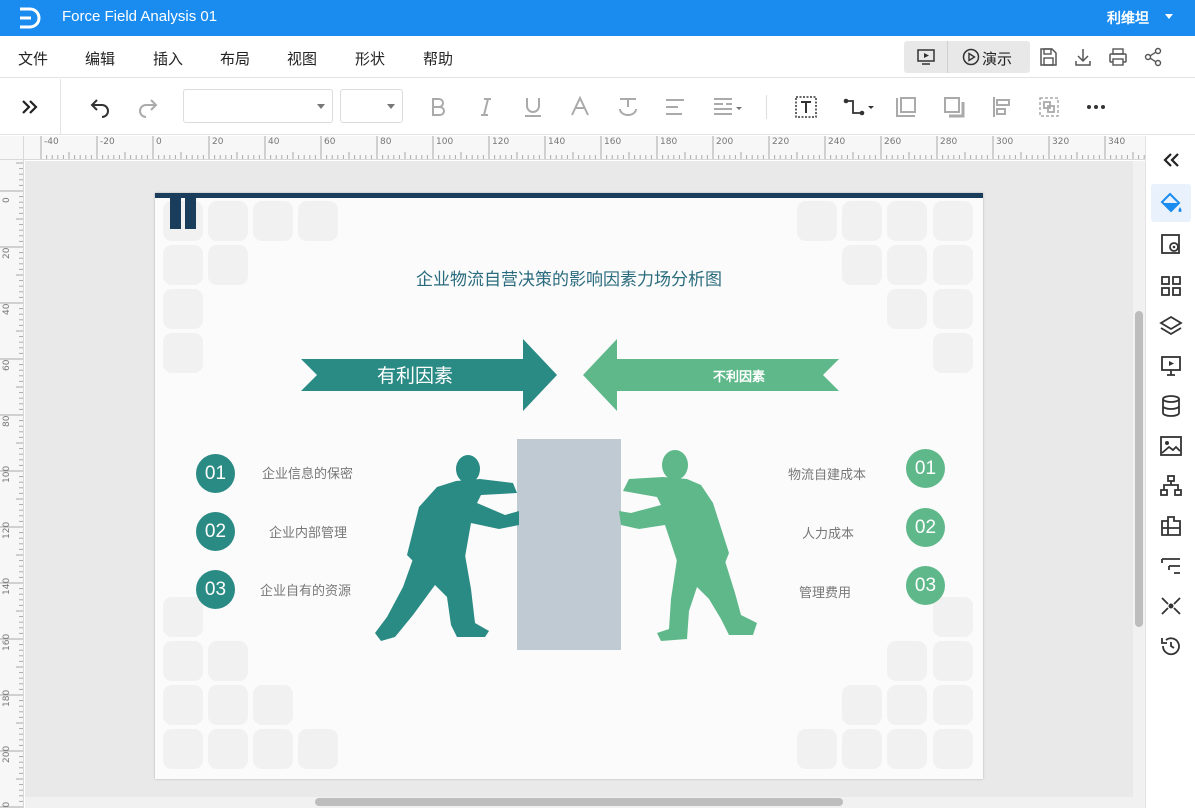 This screenshot has width=1195, height=808. I want to click on favorable-item-2: 企业内部管理, so click(308, 531).